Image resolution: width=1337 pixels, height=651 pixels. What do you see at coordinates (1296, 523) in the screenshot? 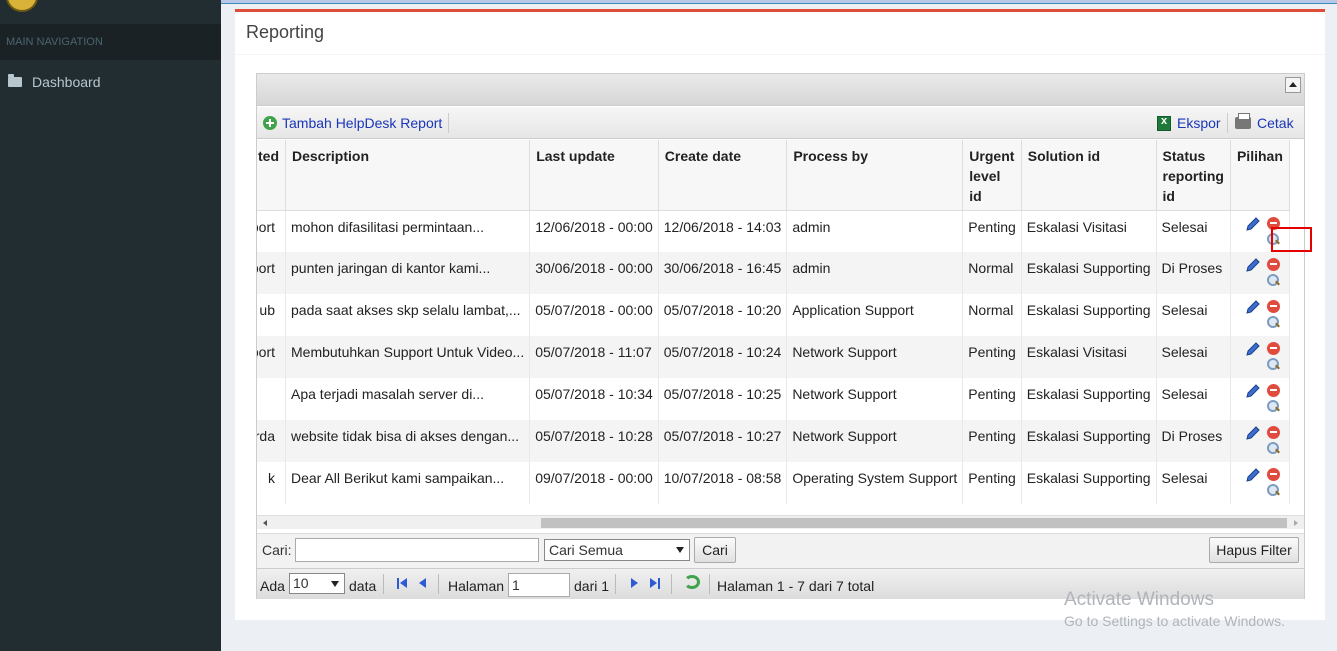
I see `scroll-right-icon` at bounding box center [1296, 523].